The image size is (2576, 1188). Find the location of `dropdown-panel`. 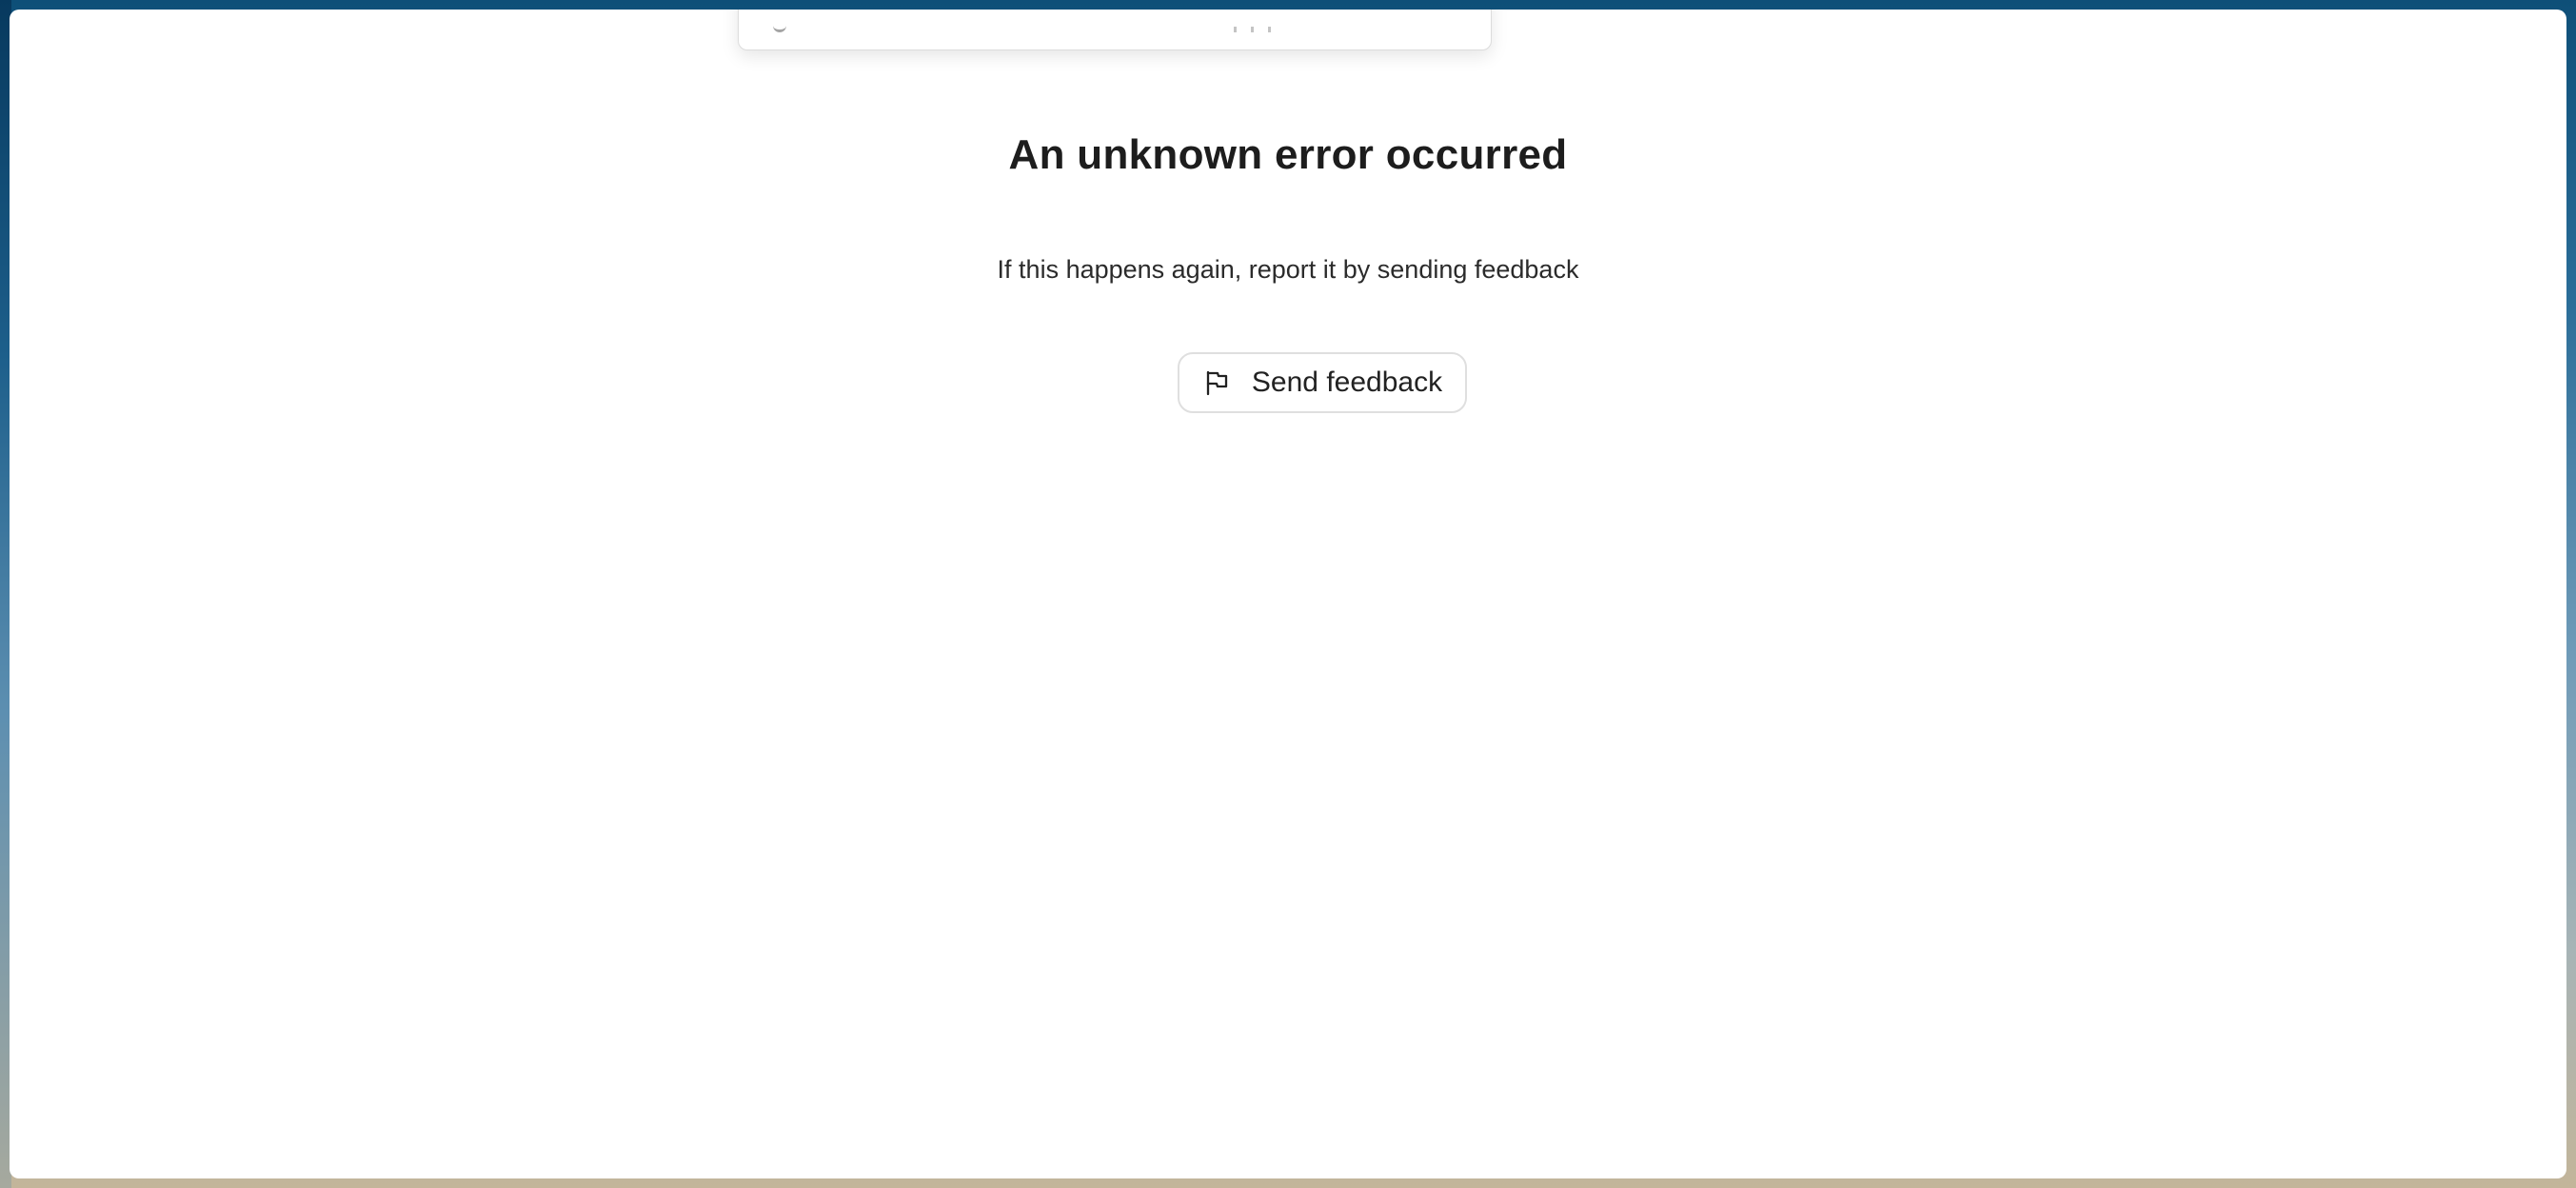

dropdown-panel is located at coordinates (1115, 30).